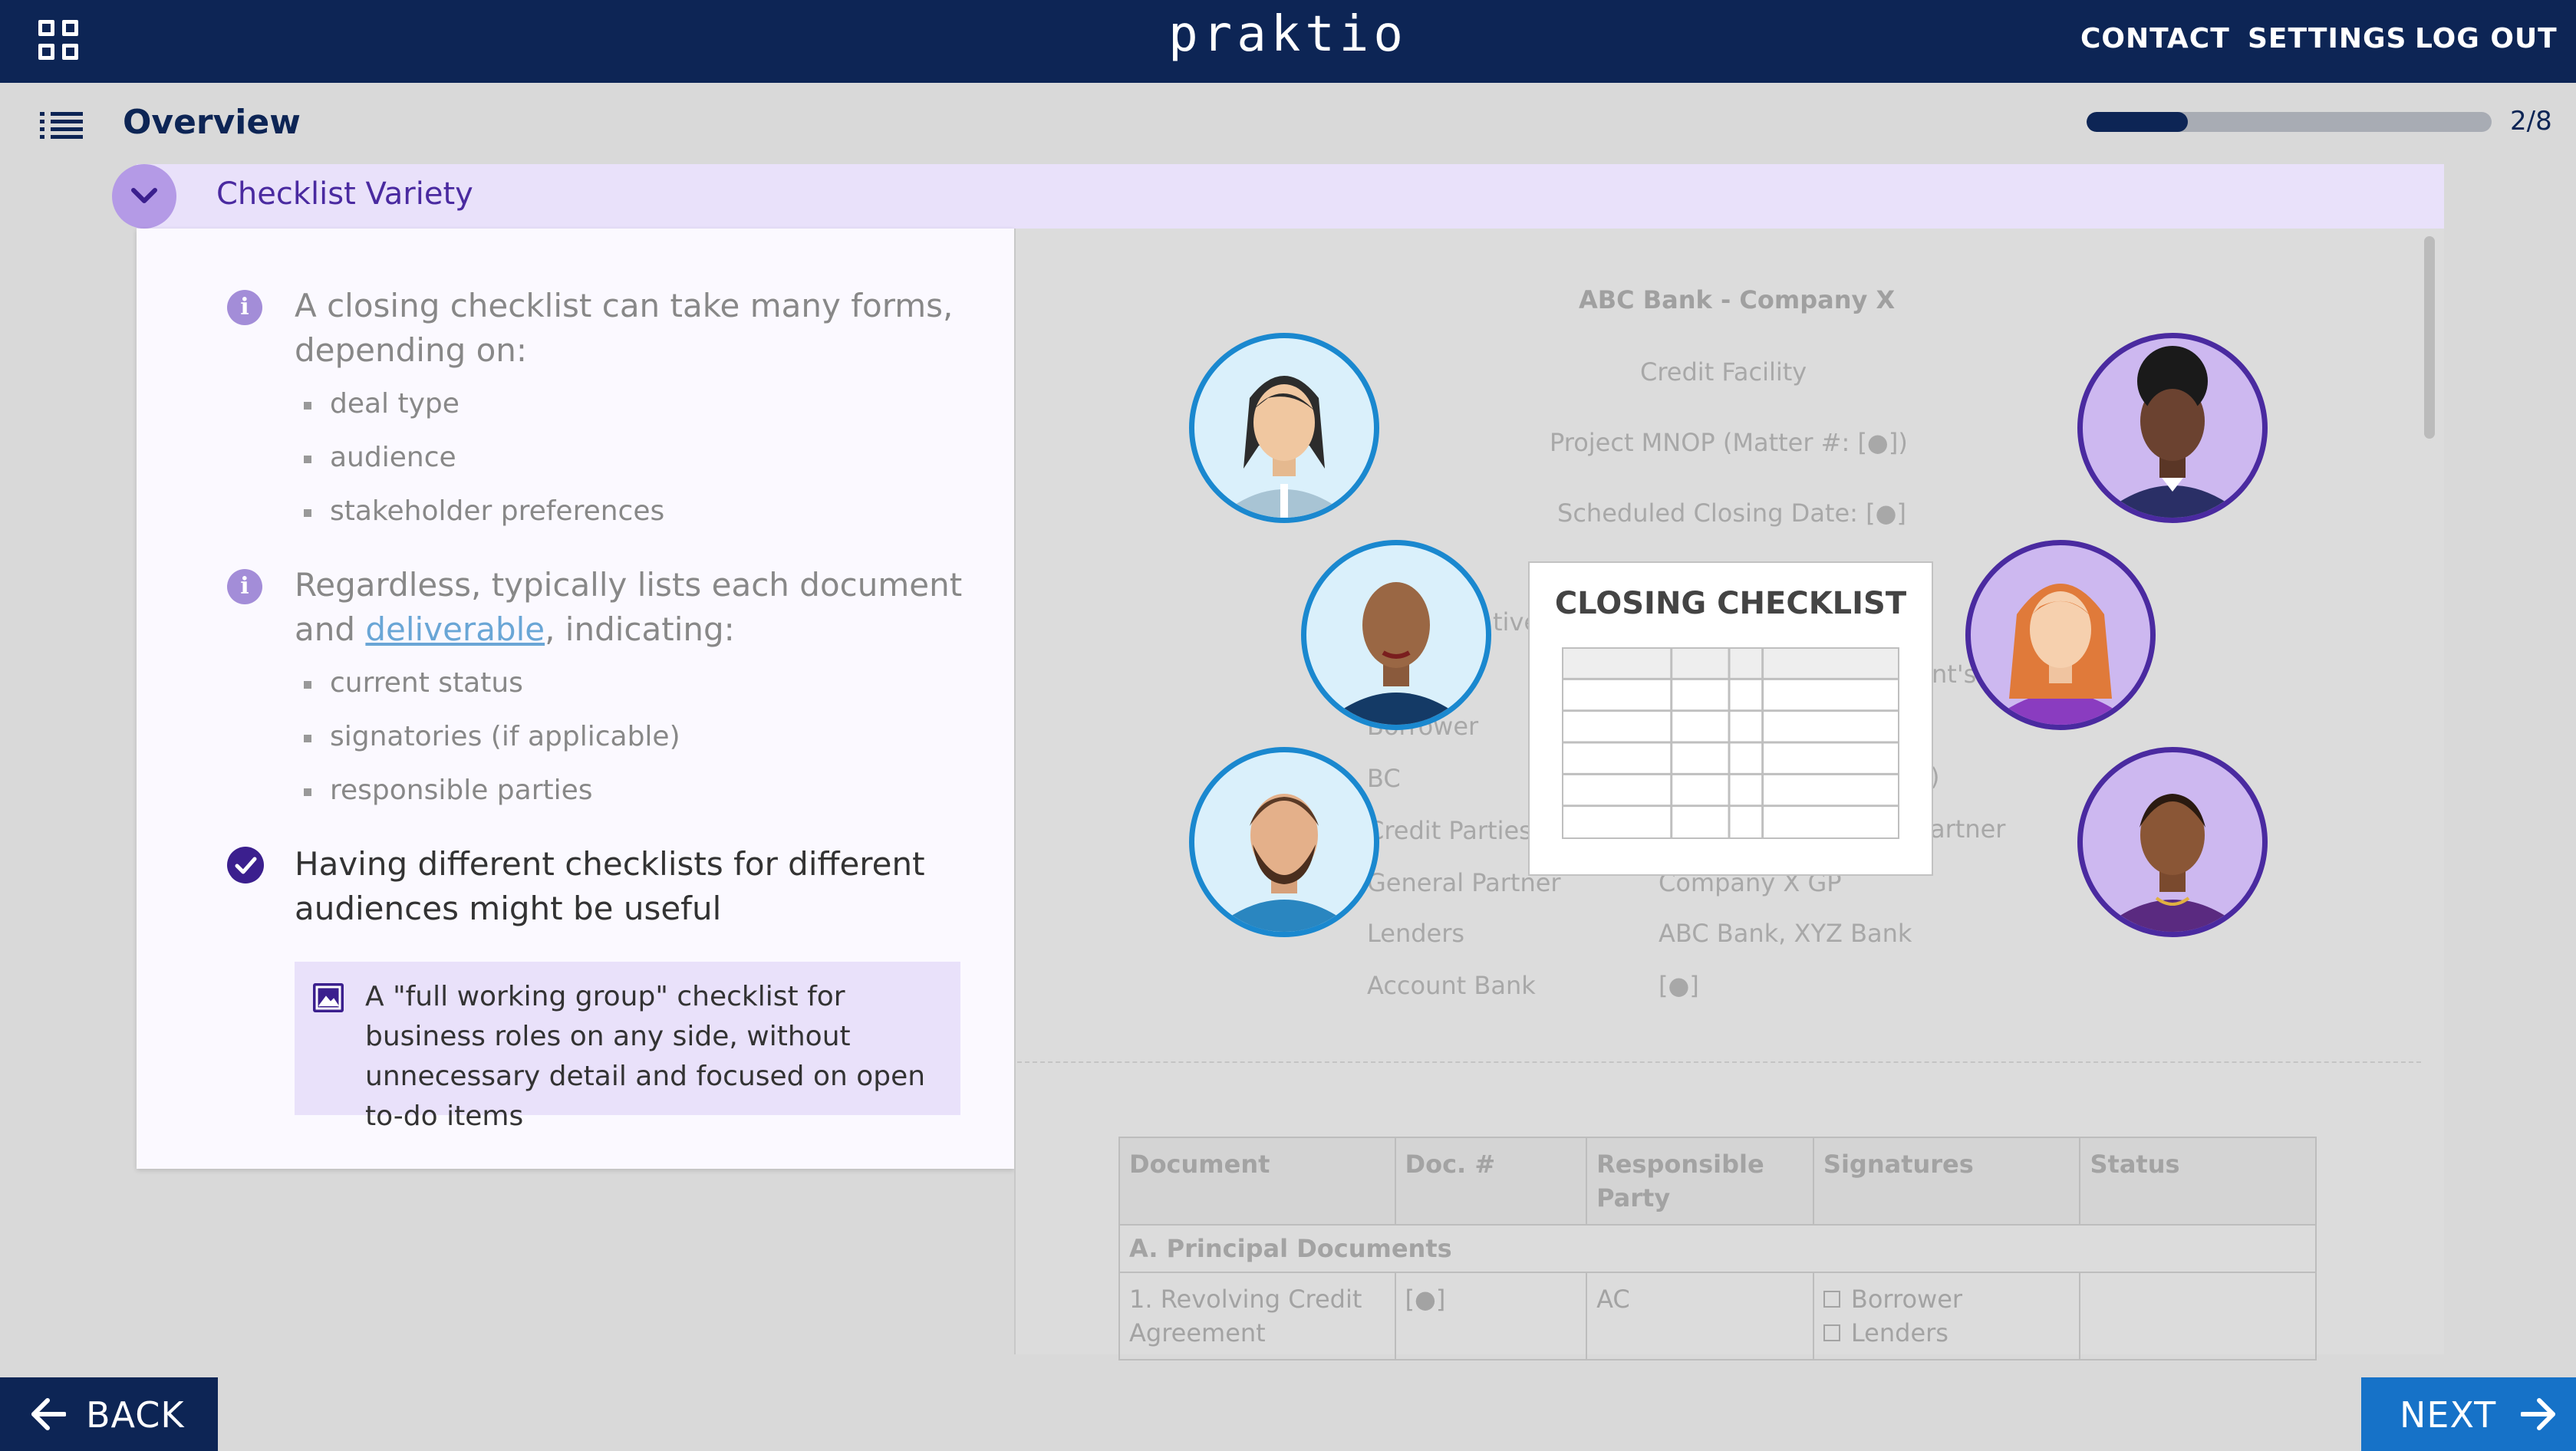  Describe the element at coordinates (382, 404) in the screenshot. I see `list-item: deal type` at that location.